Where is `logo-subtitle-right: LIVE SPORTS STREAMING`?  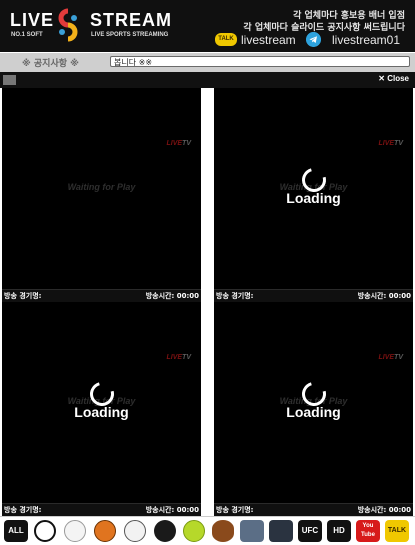
logo-subtitle-right: LIVE SPORTS STREAMING is located at coordinates (130, 35).